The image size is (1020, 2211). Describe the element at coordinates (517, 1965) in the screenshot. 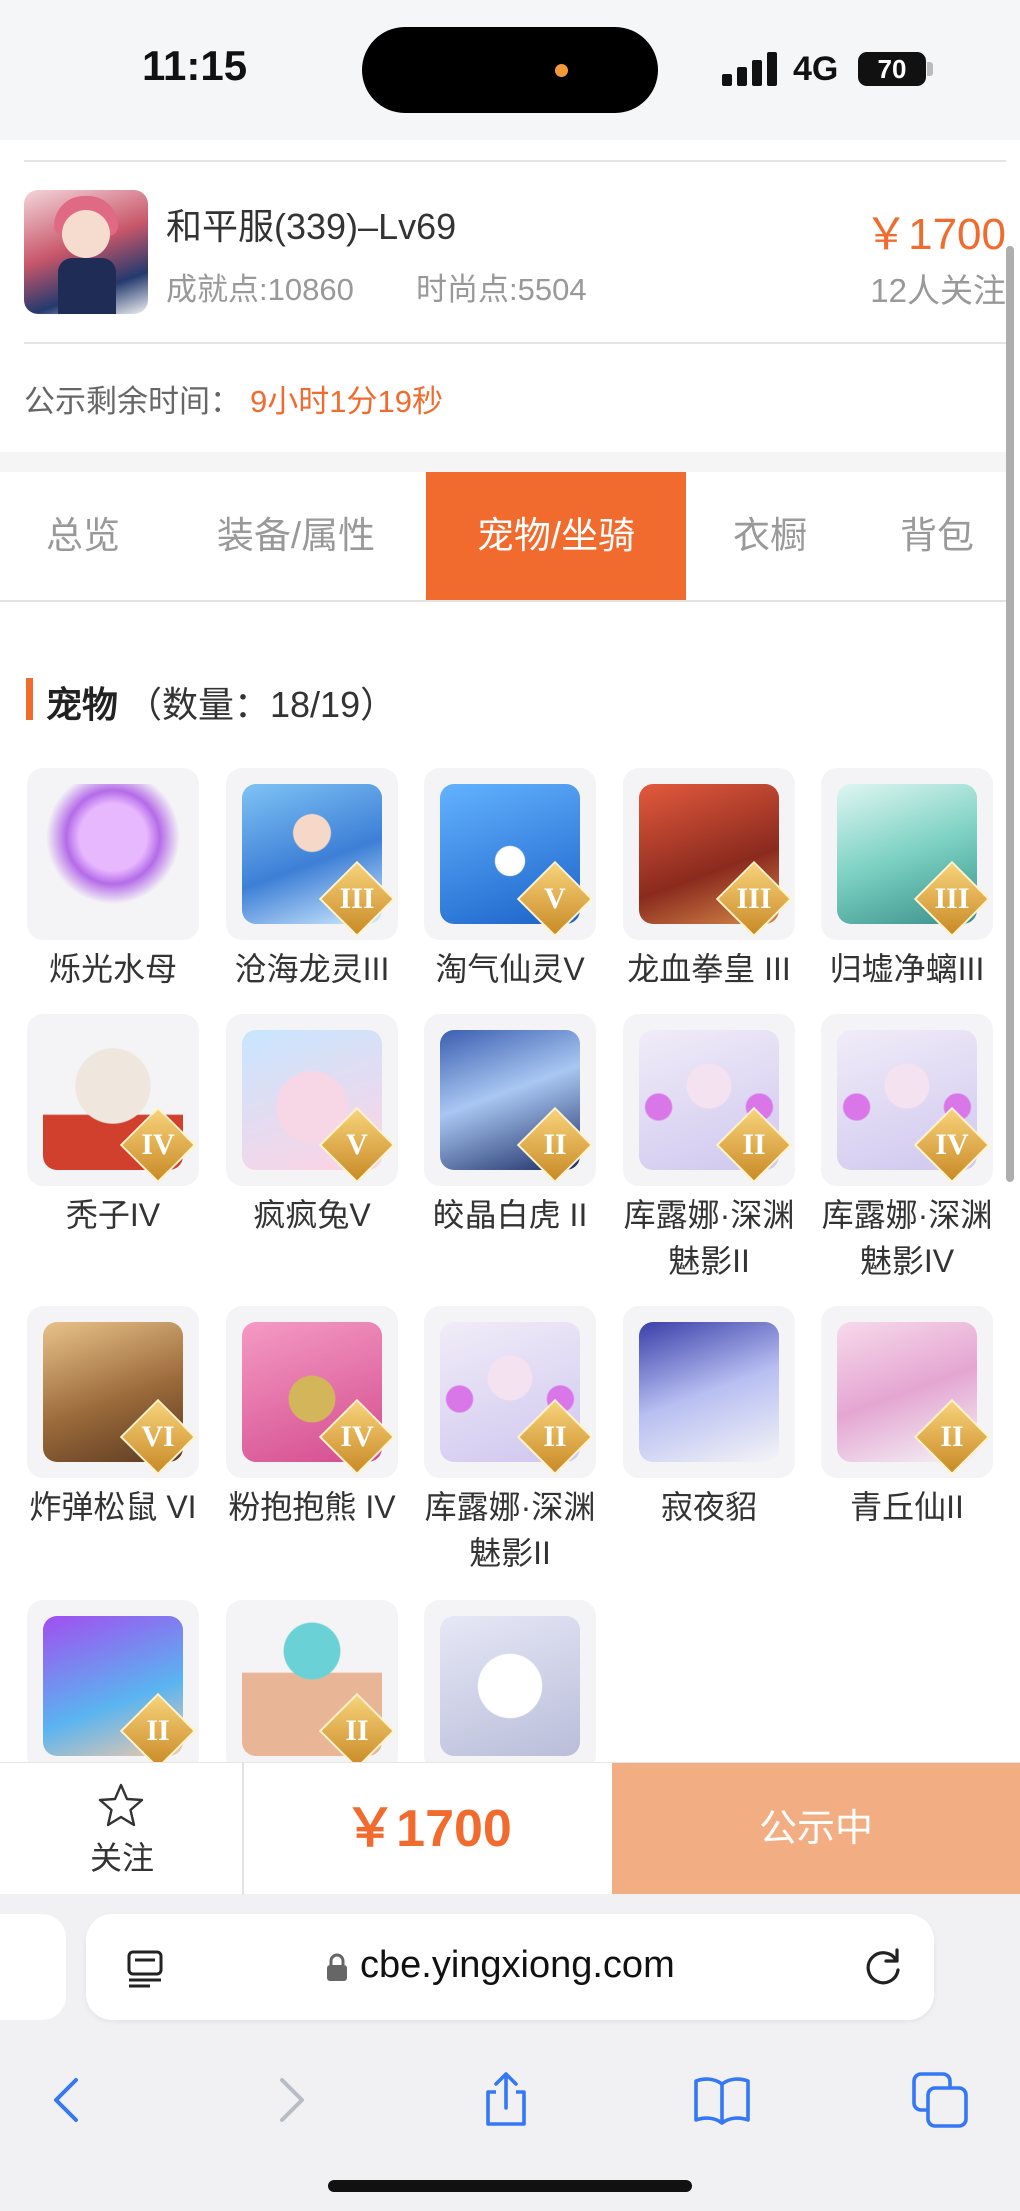

I see `url-text: cbe.yingxiong.com` at that location.